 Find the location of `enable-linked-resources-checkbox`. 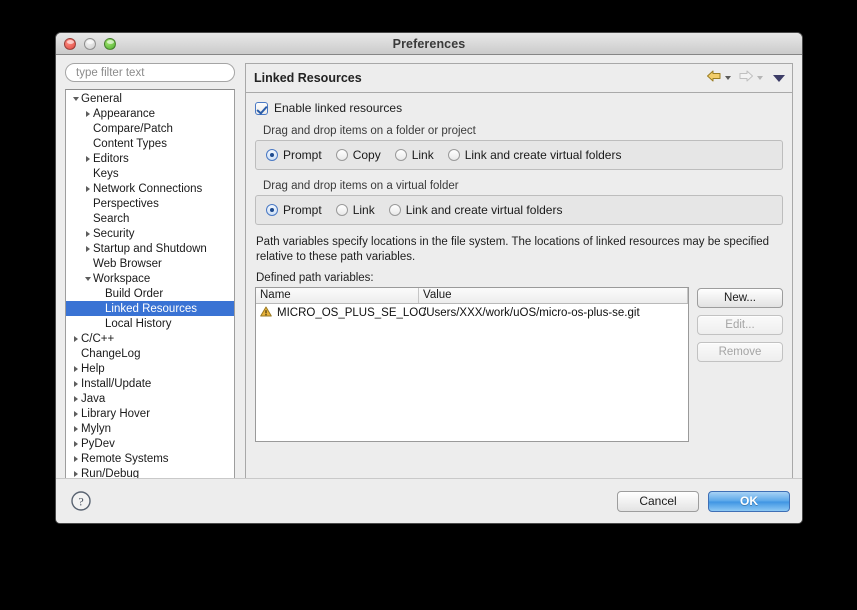

enable-linked-resources-checkbox is located at coordinates (261, 108).